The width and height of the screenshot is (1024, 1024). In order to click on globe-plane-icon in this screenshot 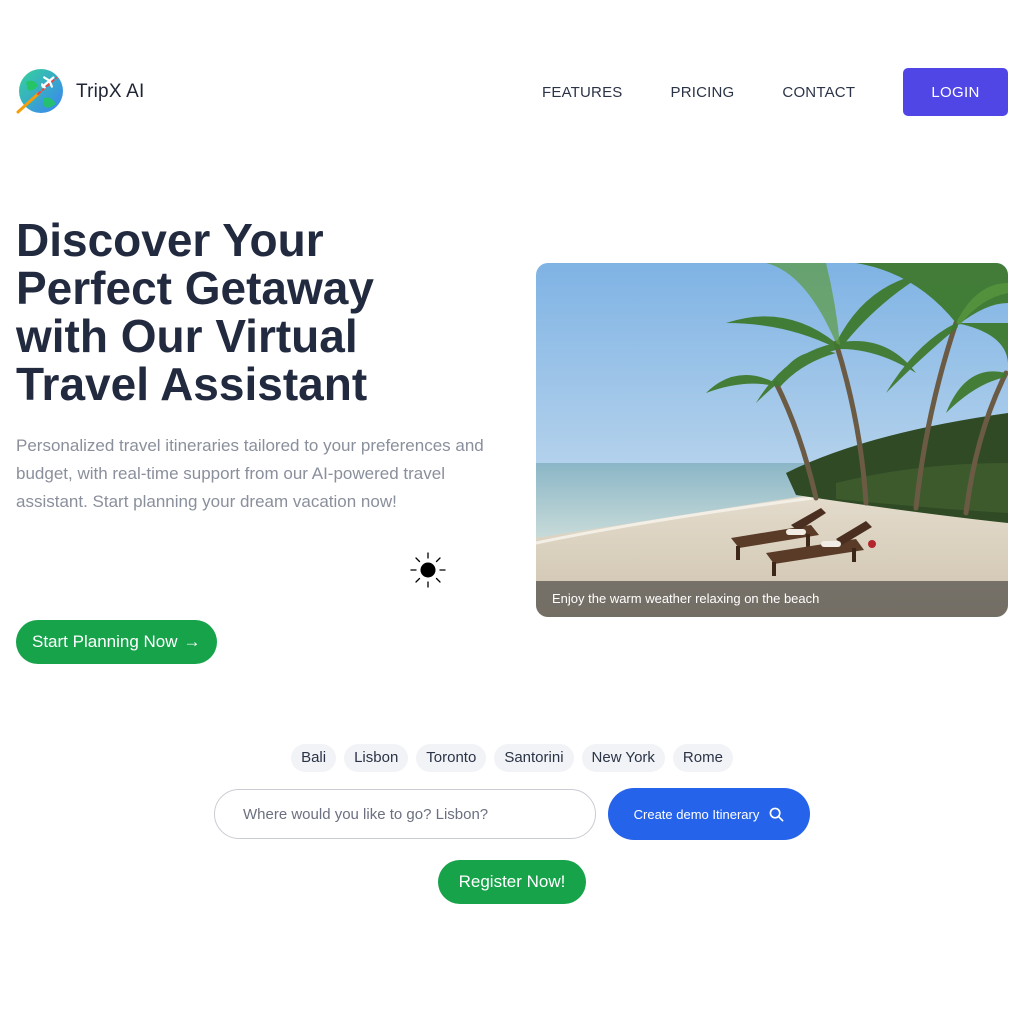, I will do `click(39, 91)`.